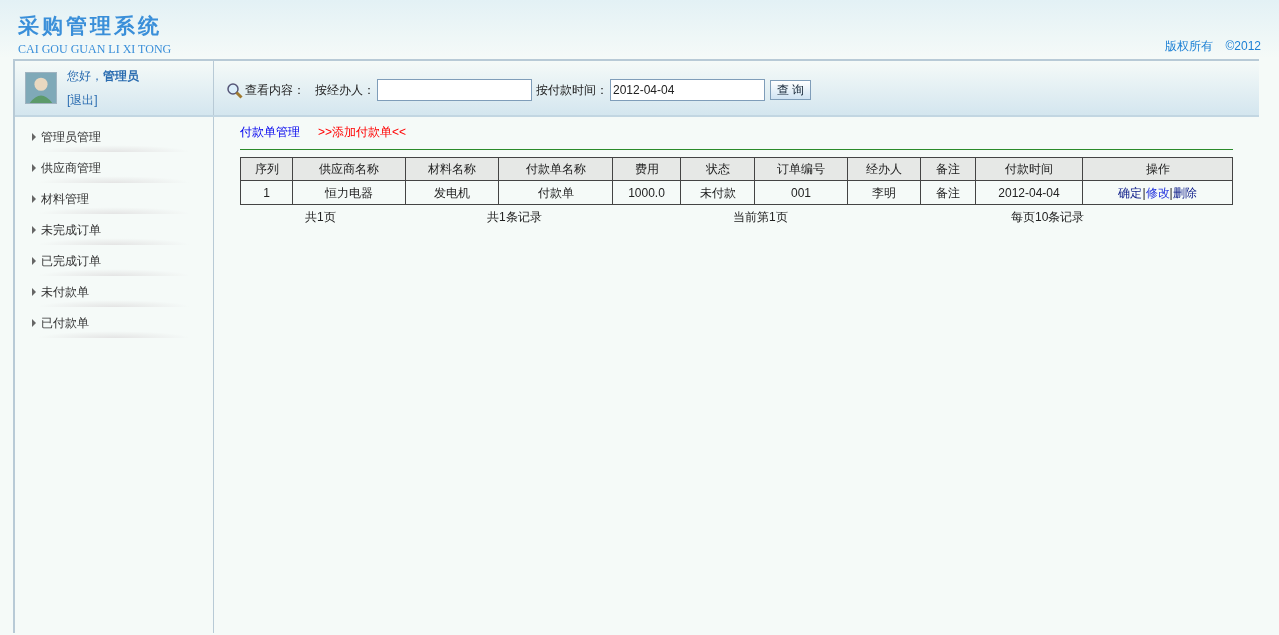  What do you see at coordinates (345, 90) in the screenshot?
I see `agent-label: 按经办人：` at bounding box center [345, 90].